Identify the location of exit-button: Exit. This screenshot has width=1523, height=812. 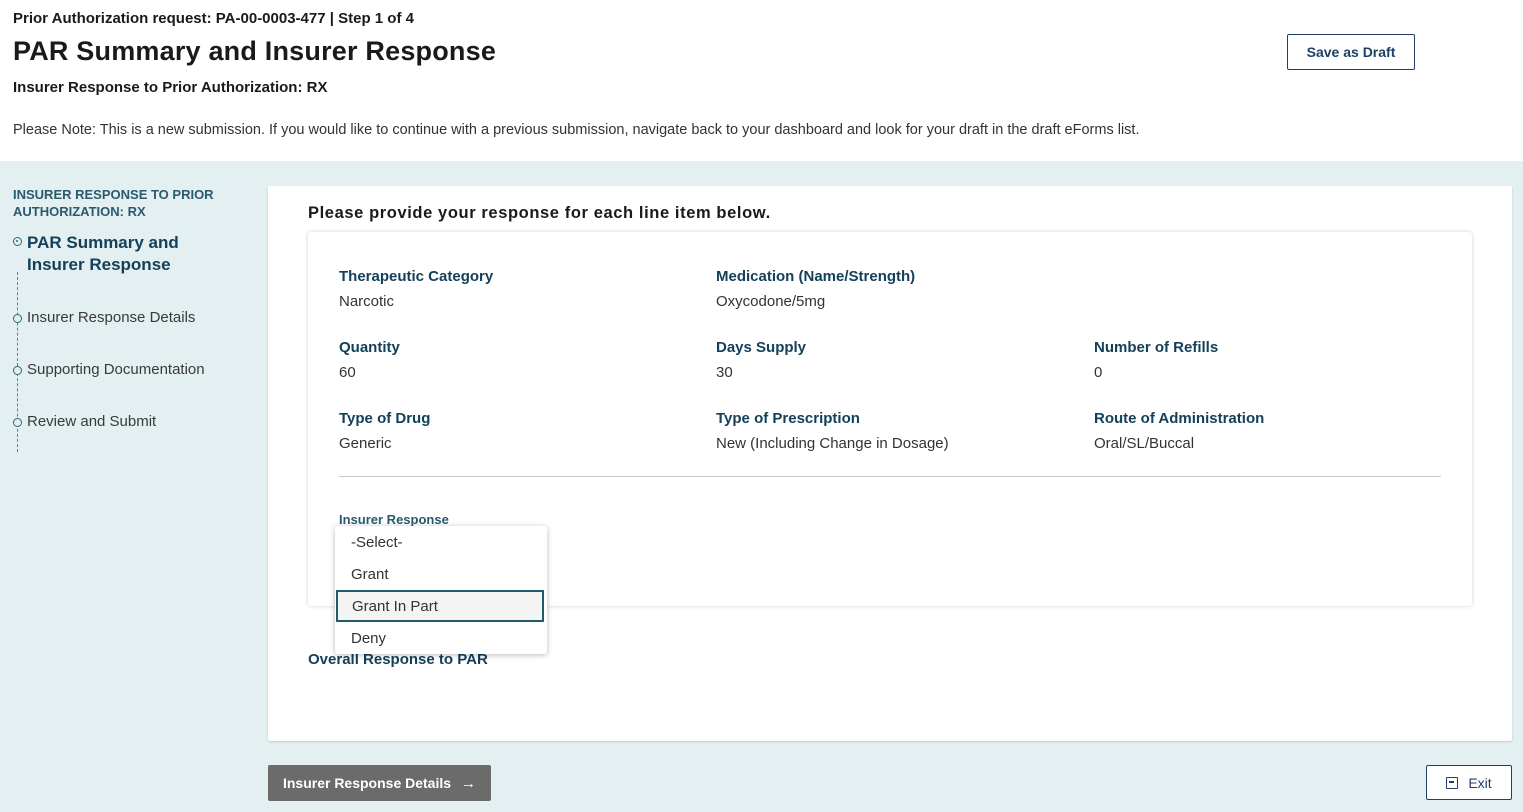
(1469, 782).